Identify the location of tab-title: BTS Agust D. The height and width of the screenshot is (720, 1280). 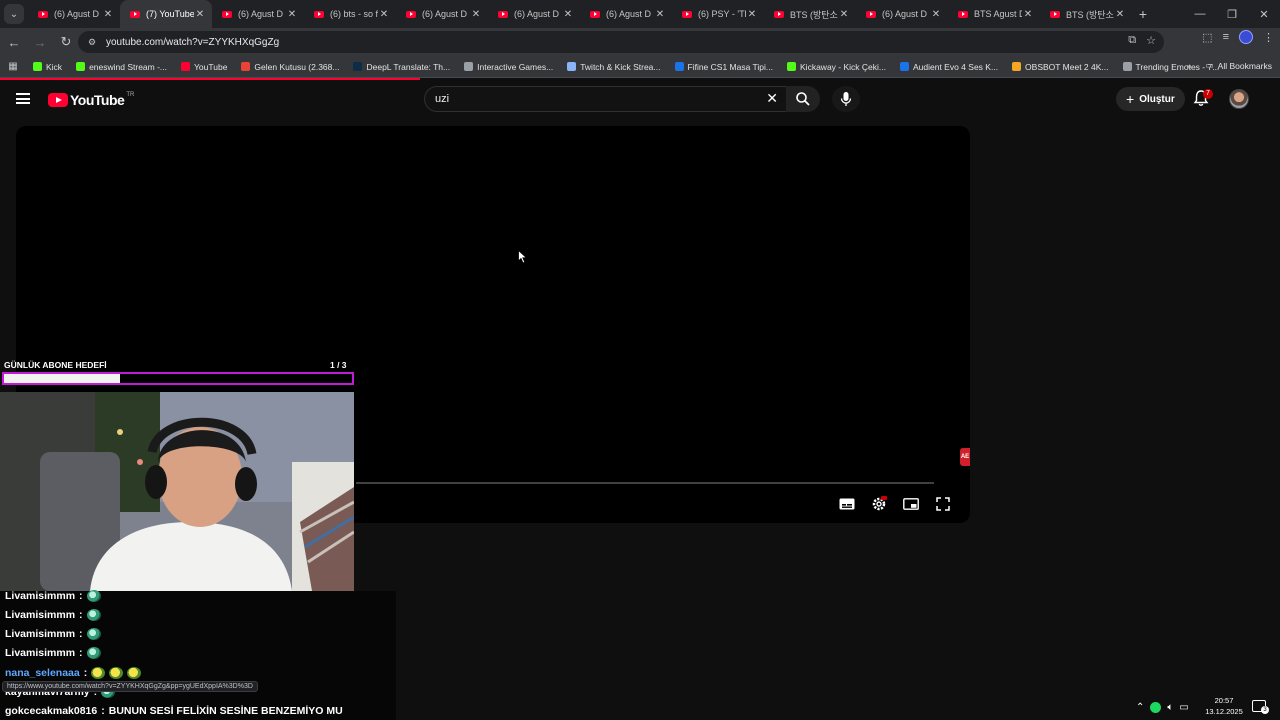
(998, 14).